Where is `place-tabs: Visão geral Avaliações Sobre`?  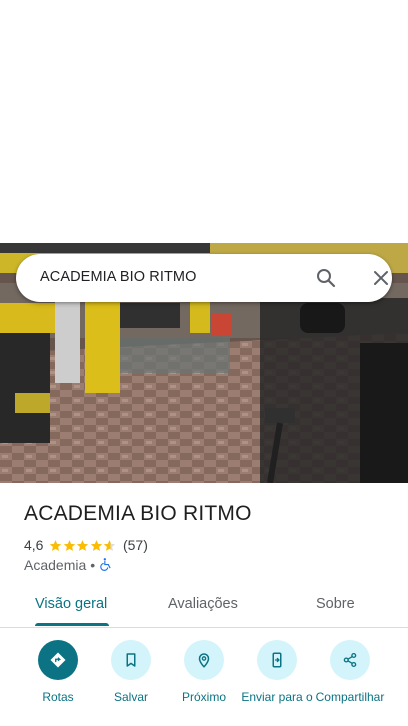
place-tabs: Visão geral Avaliações Sobre is located at coordinates (204, 607).